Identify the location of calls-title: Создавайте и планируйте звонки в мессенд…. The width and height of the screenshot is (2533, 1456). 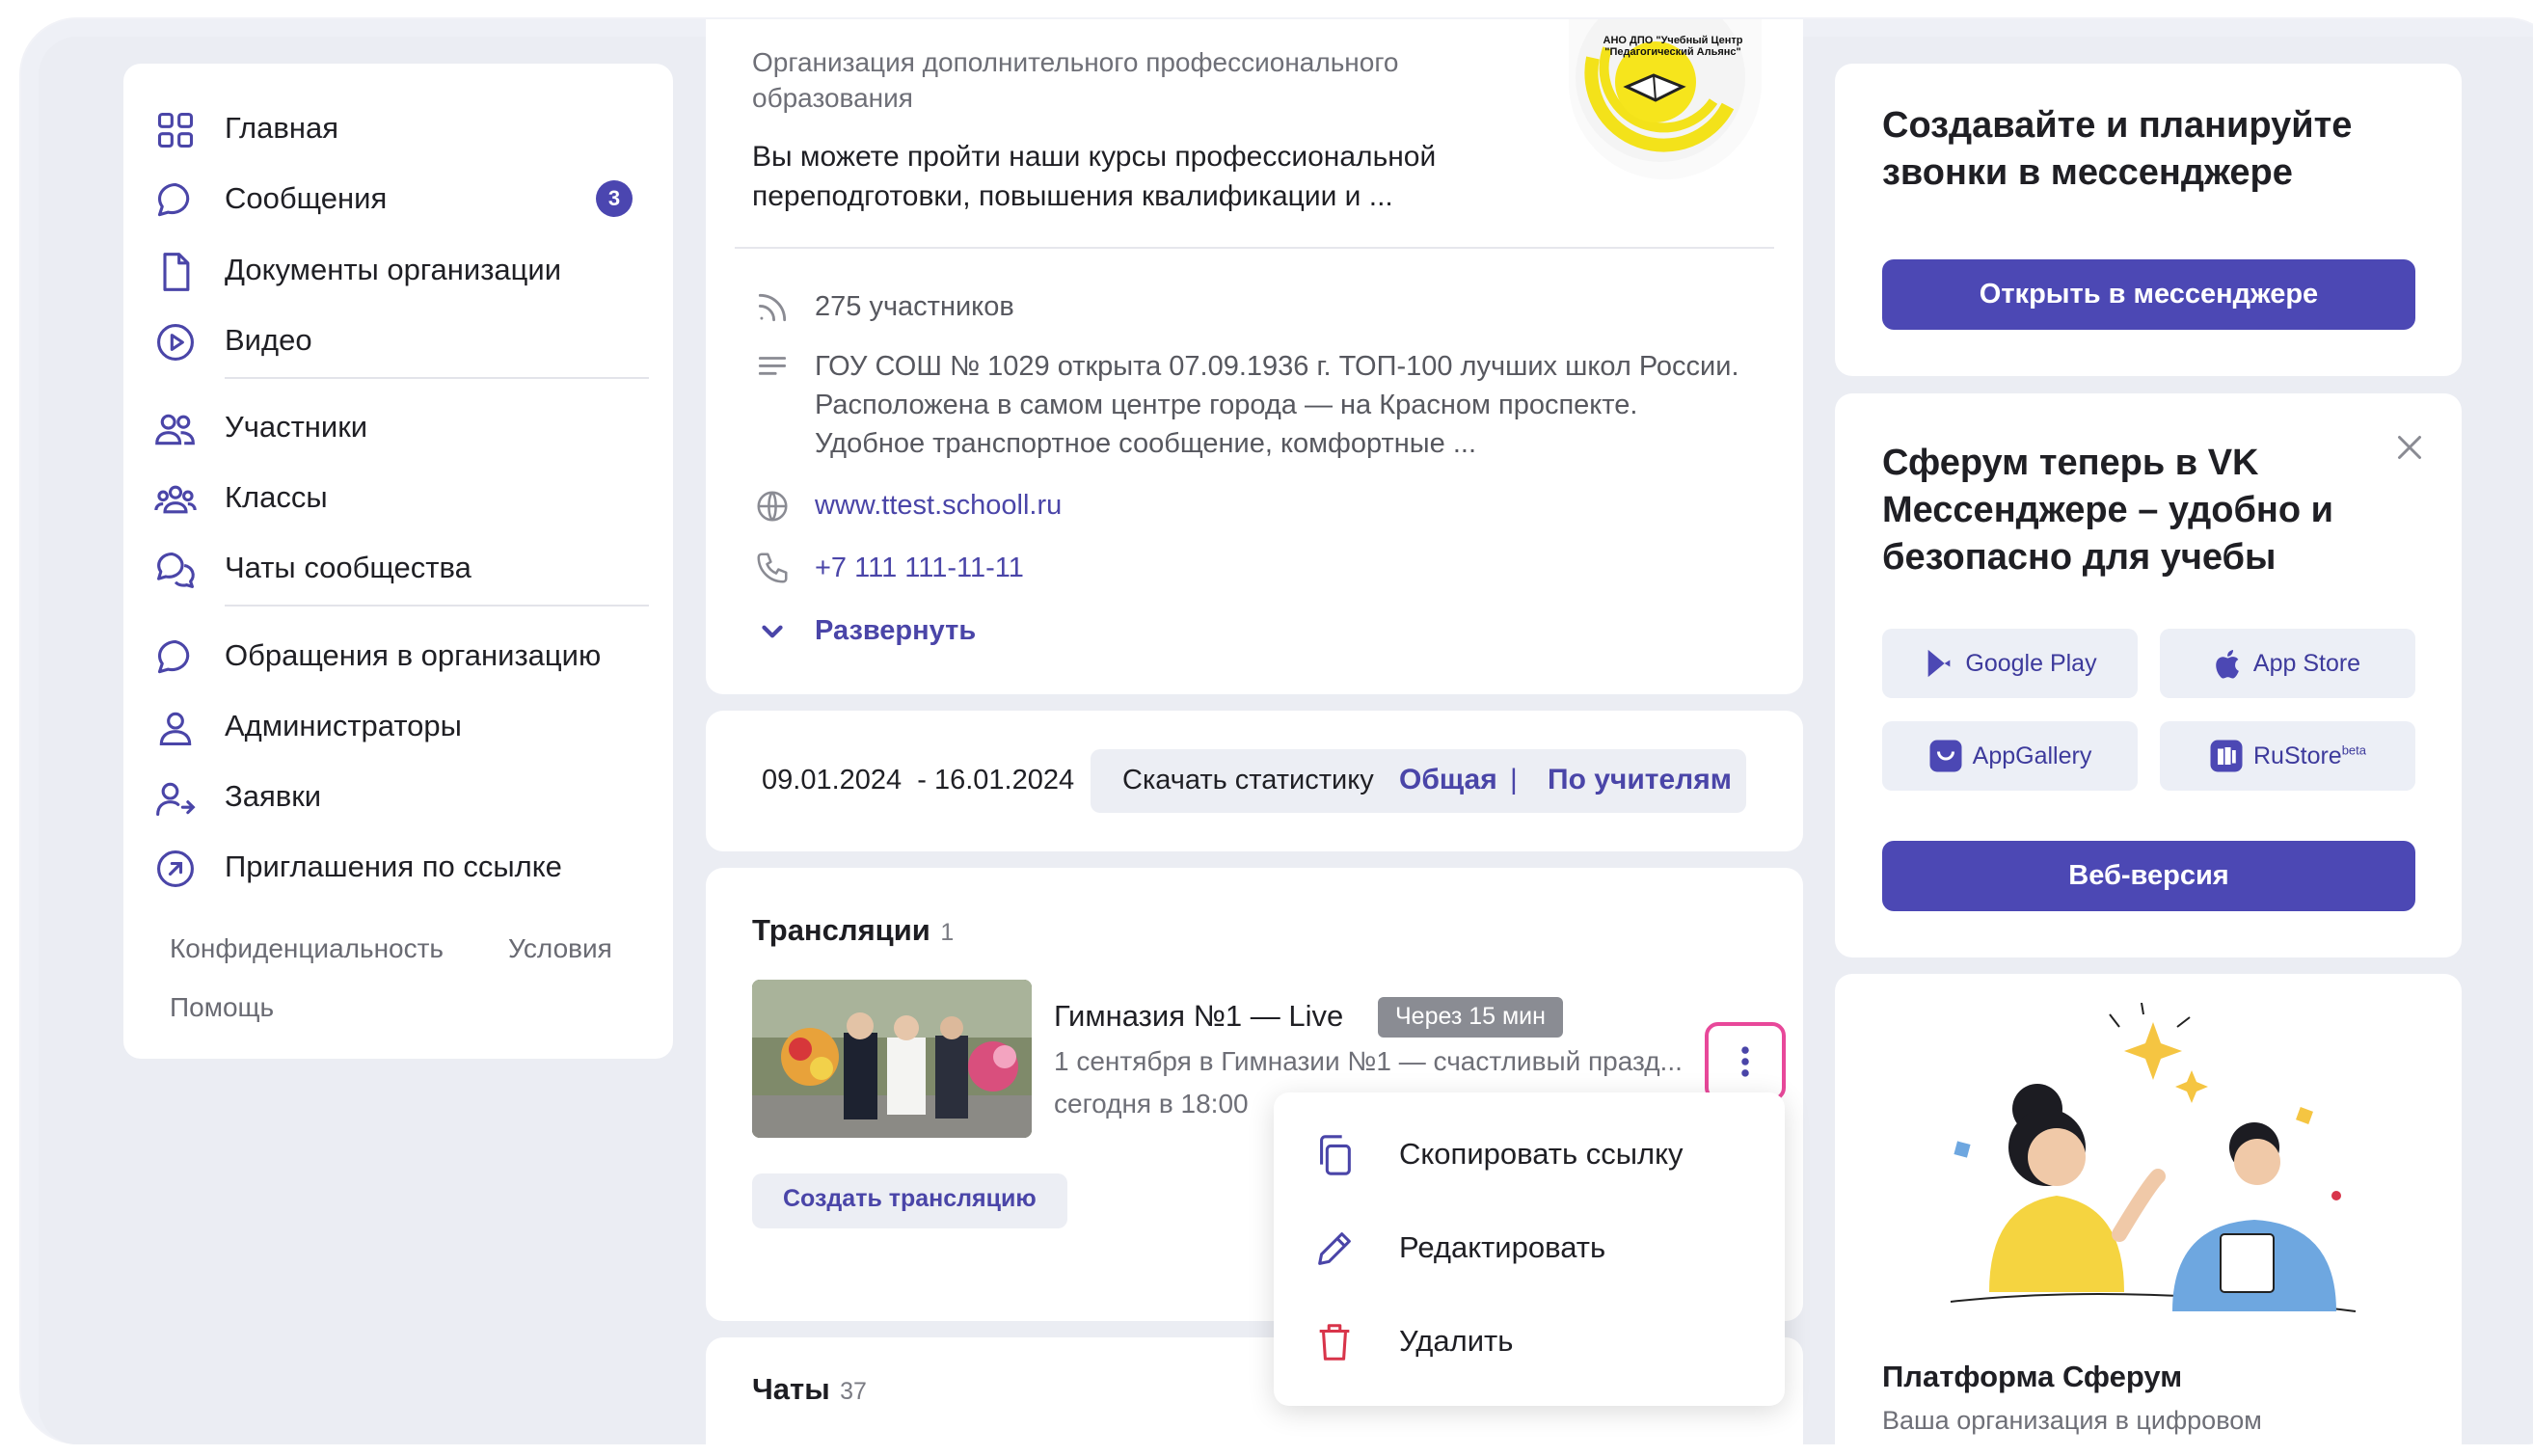
(2117, 149).